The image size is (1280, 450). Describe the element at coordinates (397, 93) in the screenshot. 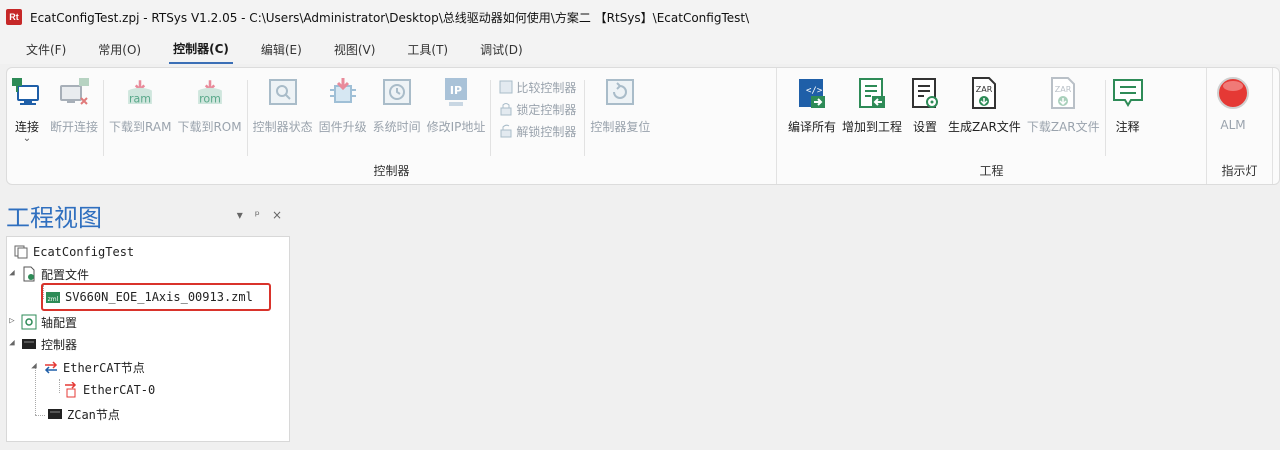

I see `clock-icon` at that location.